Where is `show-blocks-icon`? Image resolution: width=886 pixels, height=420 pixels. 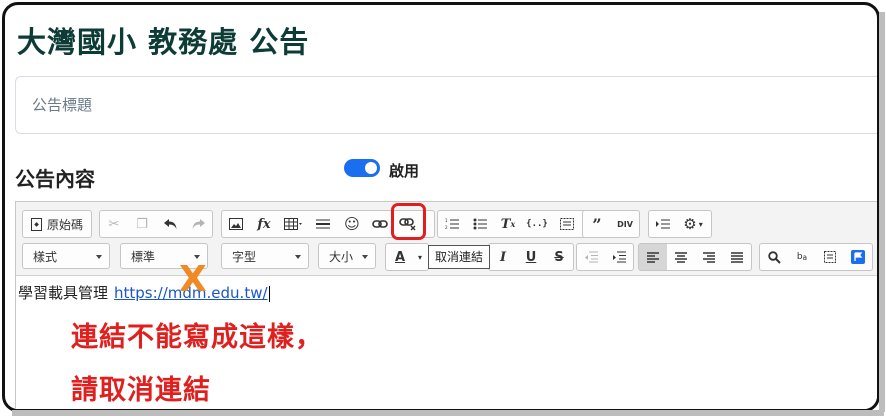 show-blocks-icon is located at coordinates (567, 224).